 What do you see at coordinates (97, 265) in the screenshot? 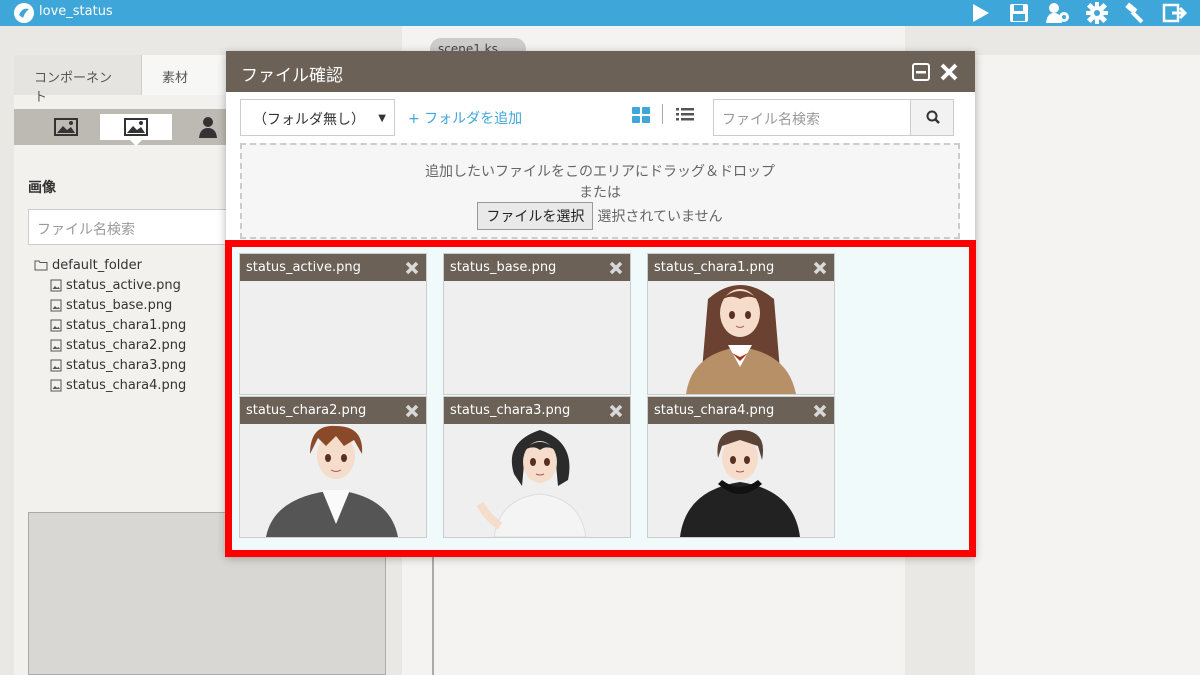
I see `folder-name: default_folder` at bounding box center [97, 265].